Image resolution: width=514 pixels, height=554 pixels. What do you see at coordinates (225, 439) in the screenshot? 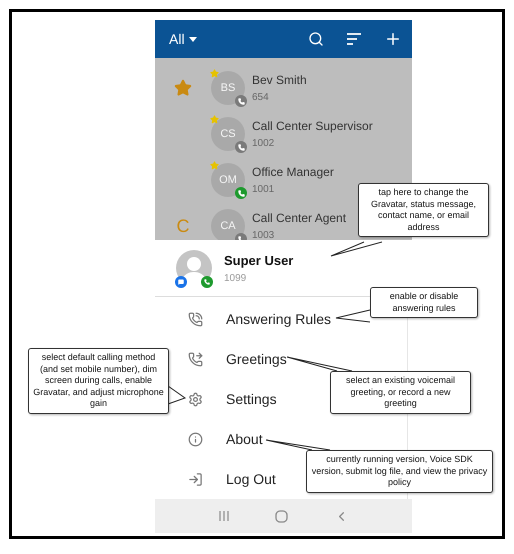
I see `menu-item: About` at bounding box center [225, 439].